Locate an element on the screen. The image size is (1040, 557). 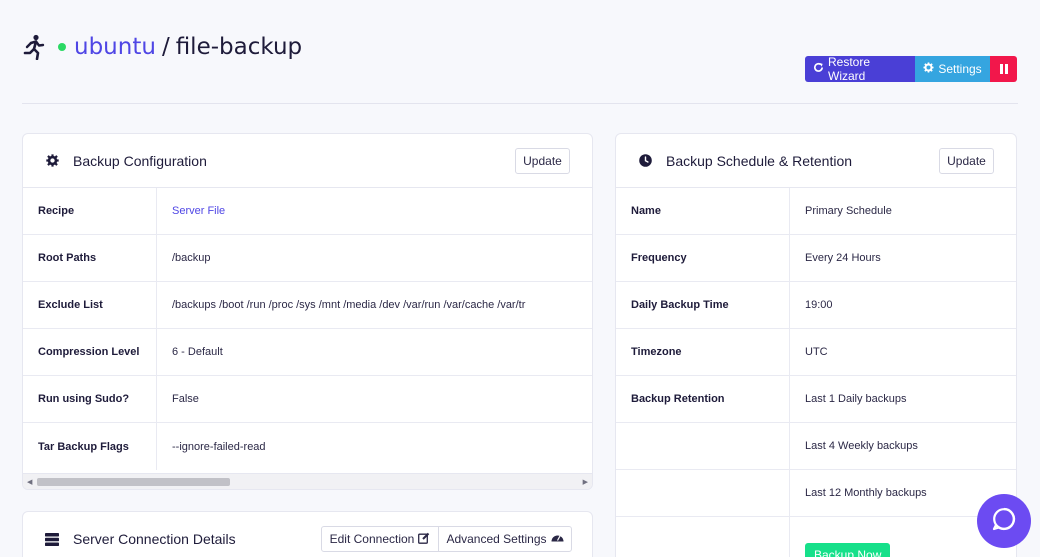
row-value: UTC is located at coordinates (816, 352).